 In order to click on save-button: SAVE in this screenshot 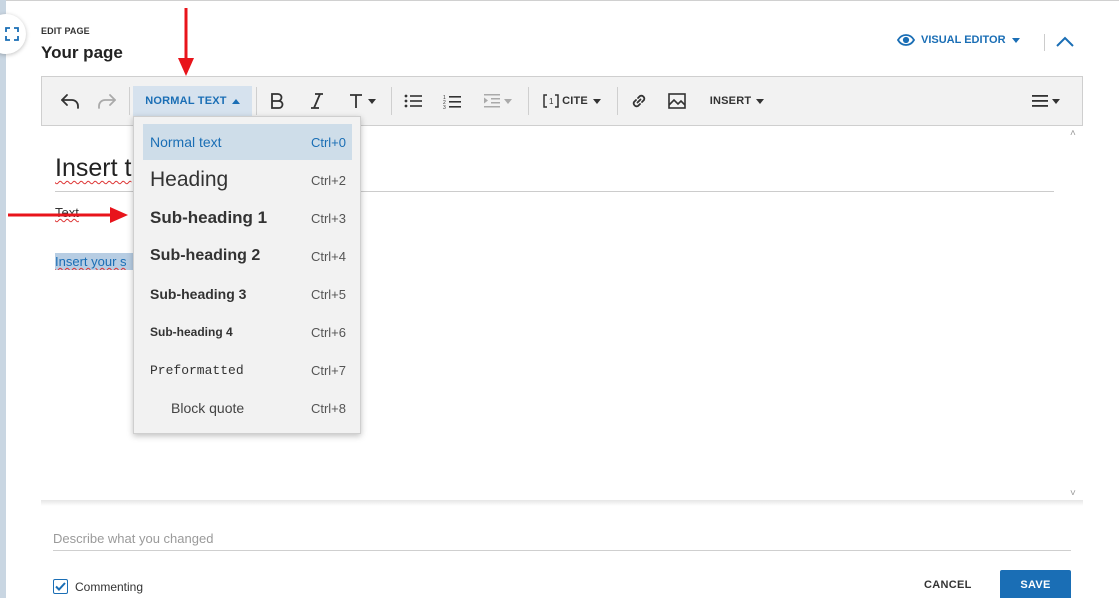, I will do `click(1035, 584)`.